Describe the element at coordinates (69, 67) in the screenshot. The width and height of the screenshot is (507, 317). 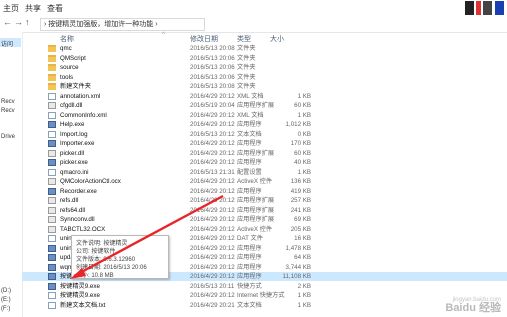
I see `file-name: source` at that location.